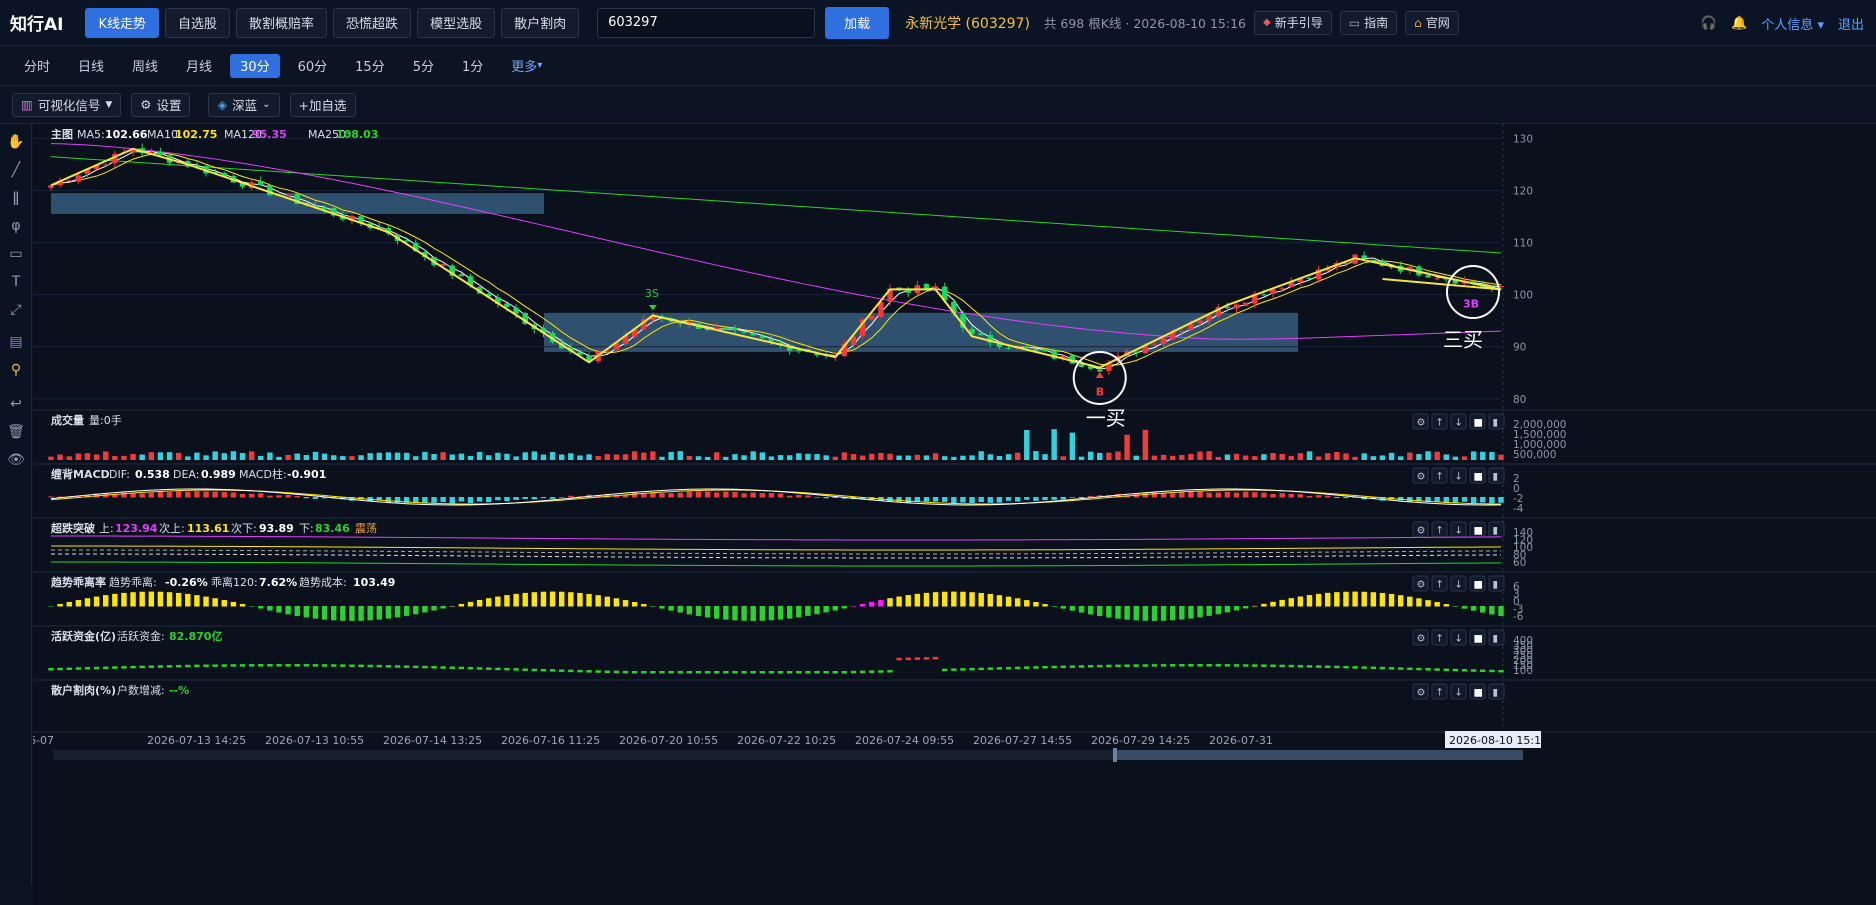 The image size is (1876, 905). What do you see at coordinates (199, 66) in the screenshot?
I see `timeframe-tab: 月线` at bounding box center [199, 66].